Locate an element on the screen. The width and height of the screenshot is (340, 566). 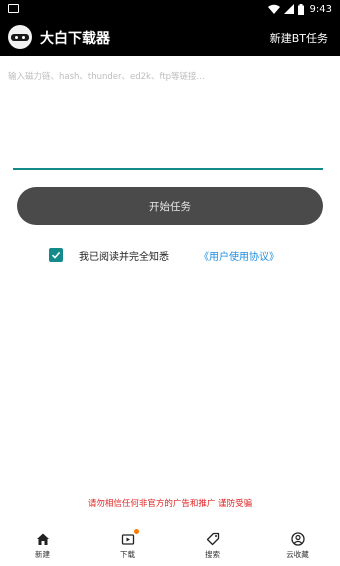
check-icon is located at coordinates (56, 255).